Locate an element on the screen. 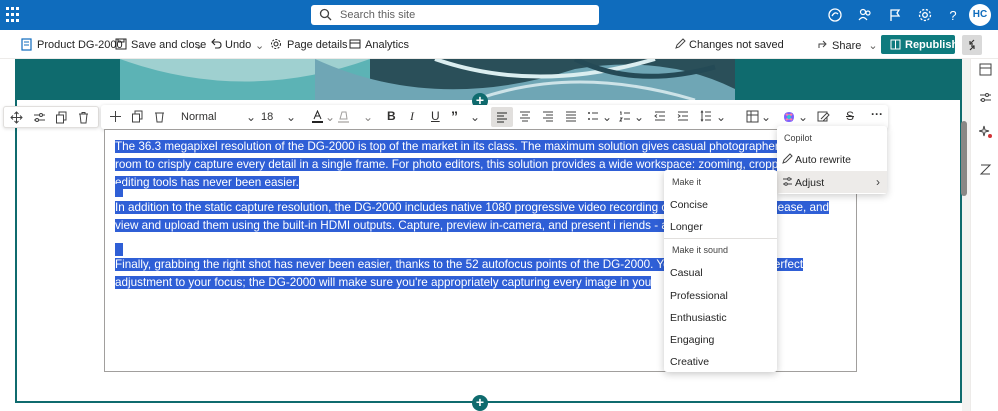 The image size is (998, 411). page-icon is located at coordinates (26, 44).